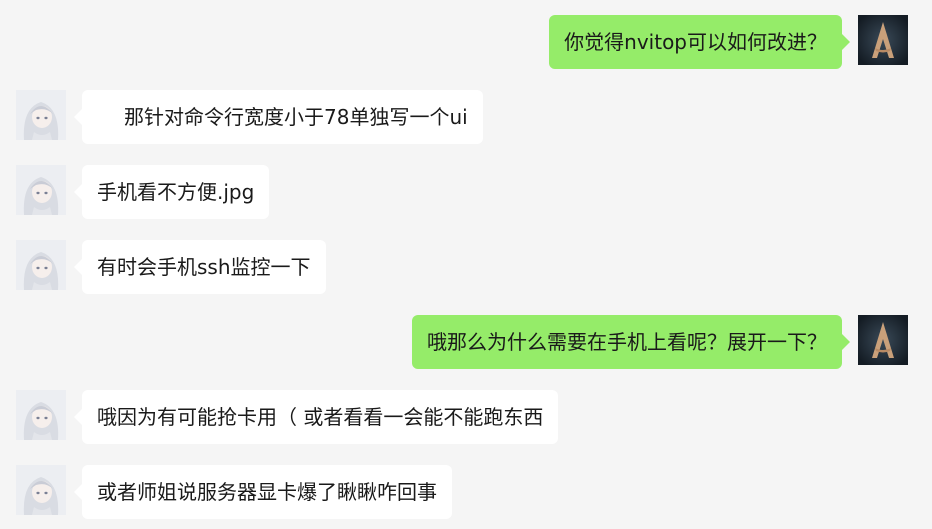 The height and width of the screenshot is (529, 932). I want to click on message-row-incoming: 哦因为有可能抢卡用（ 或者看看一会能不能跑东西, so click(466, 418).